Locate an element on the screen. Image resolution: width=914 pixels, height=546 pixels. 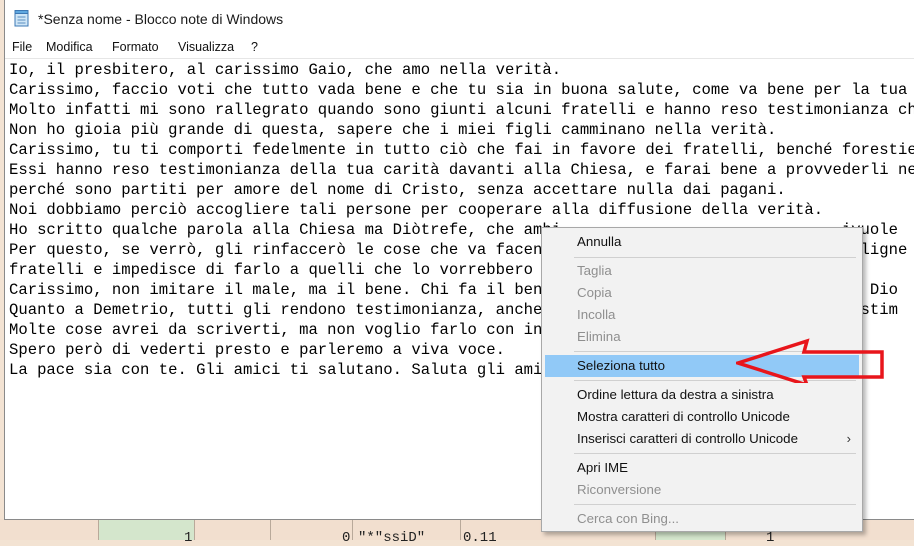
menu-item-label: Mostra caratteri di controllo Unicode is located at coordinates (683, 416).